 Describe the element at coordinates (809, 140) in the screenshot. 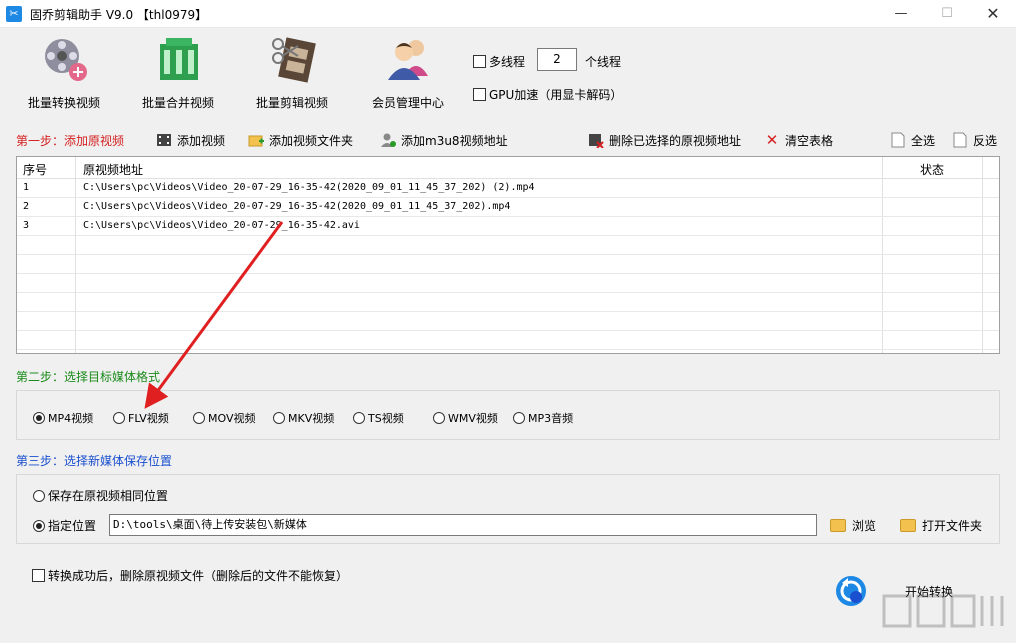

I see `clear-table-label: 清空表格` at that location.